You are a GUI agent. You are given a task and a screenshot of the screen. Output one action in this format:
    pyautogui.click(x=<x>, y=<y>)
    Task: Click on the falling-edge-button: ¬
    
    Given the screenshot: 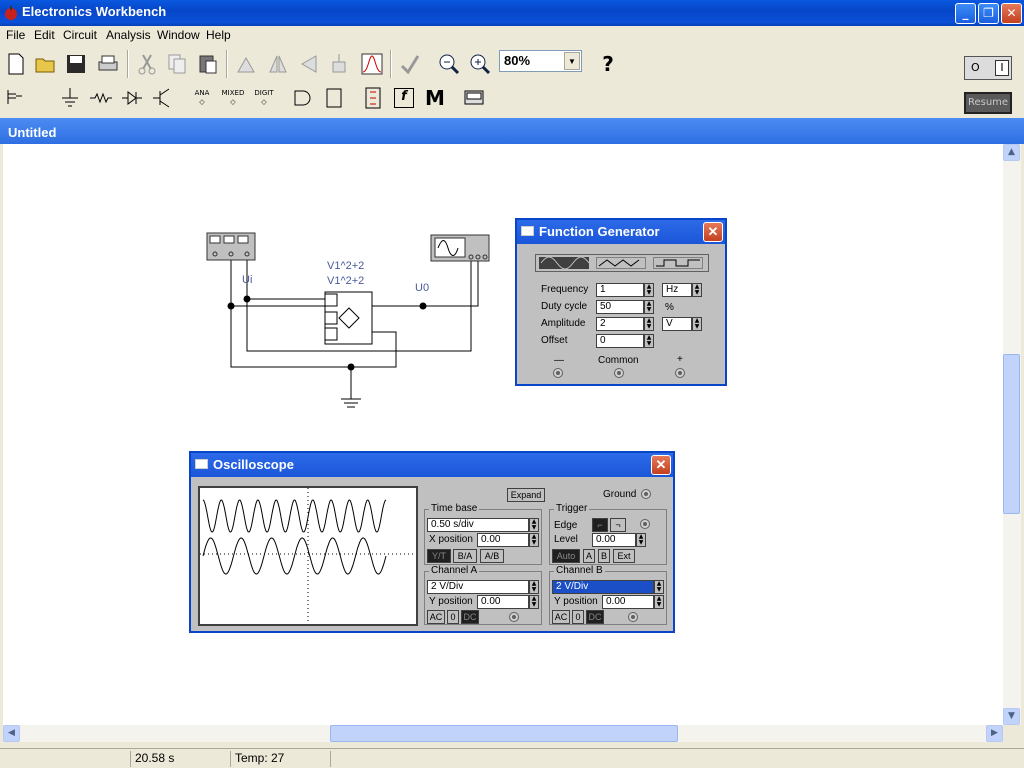 What is the action you would take?
    pyautogui.click(x=618, y=525)
    